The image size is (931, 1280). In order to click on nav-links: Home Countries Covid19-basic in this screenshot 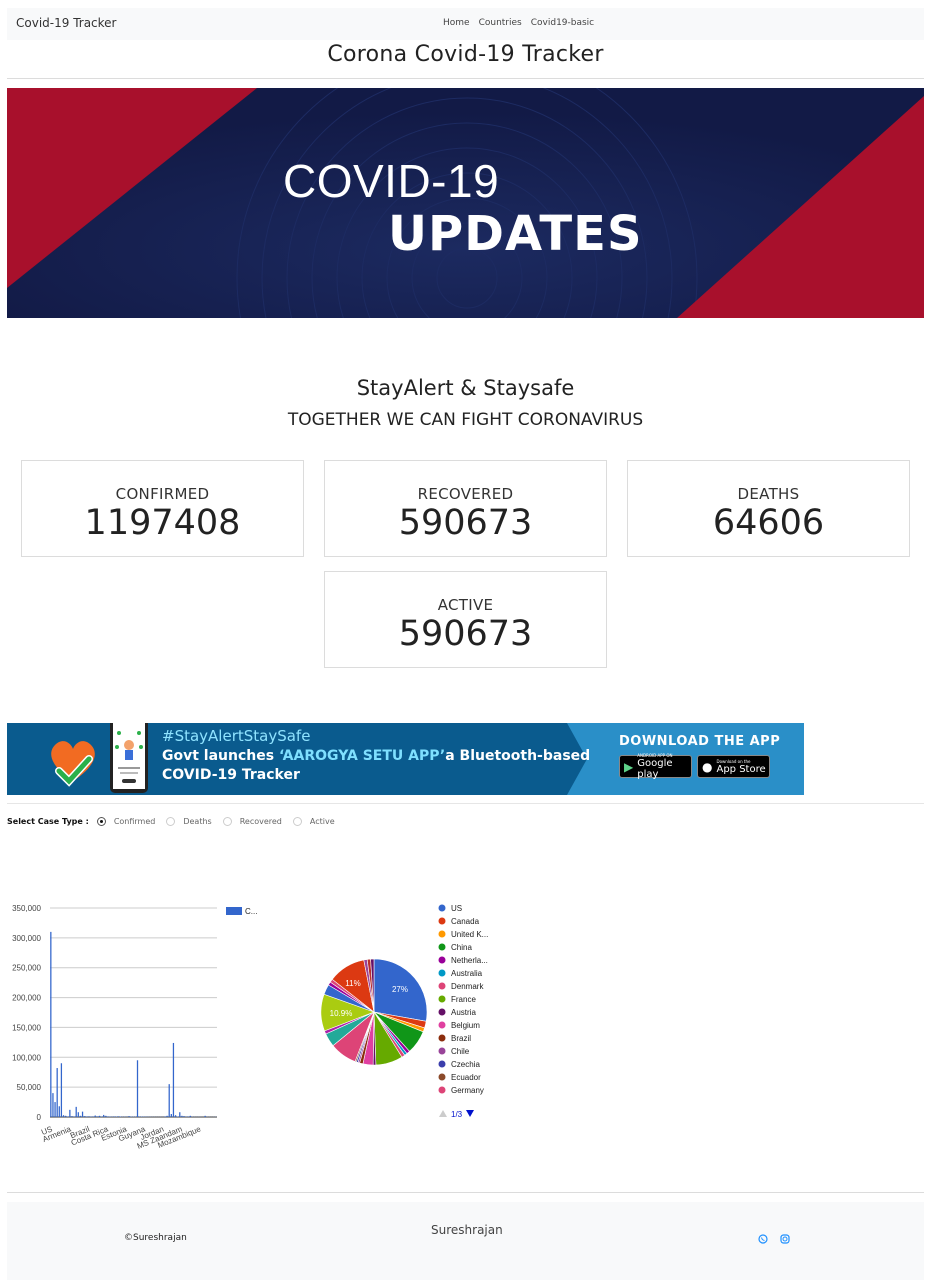, I will do `click(518, 23)`.